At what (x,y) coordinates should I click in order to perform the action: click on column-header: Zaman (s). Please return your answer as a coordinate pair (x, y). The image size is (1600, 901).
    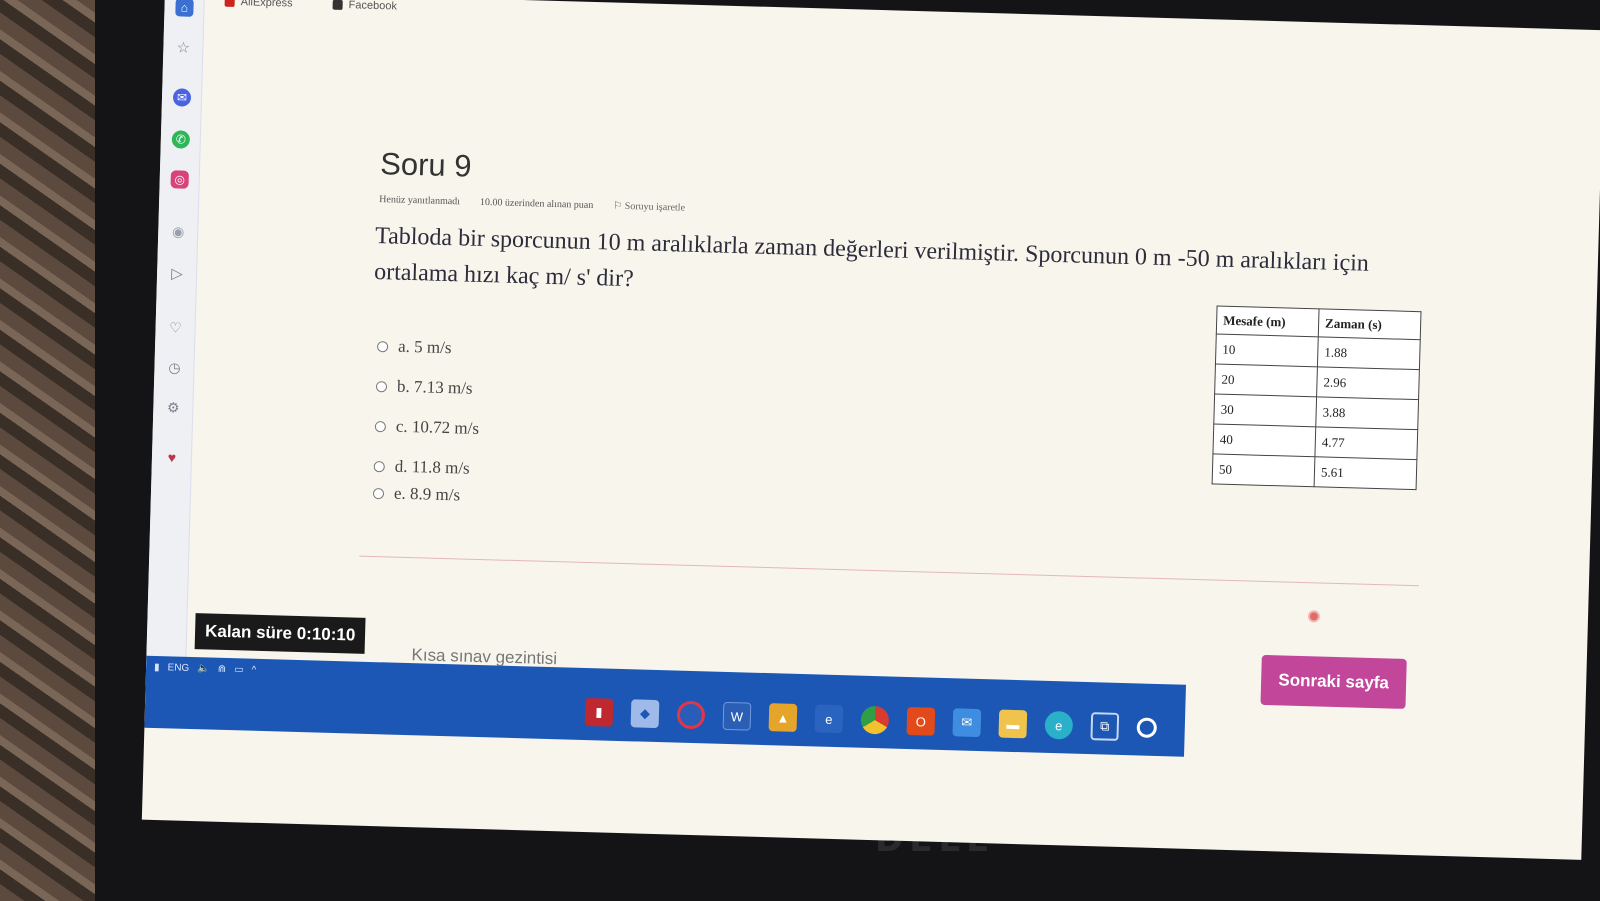
    Looking at the image, I should click on (1370, 324).